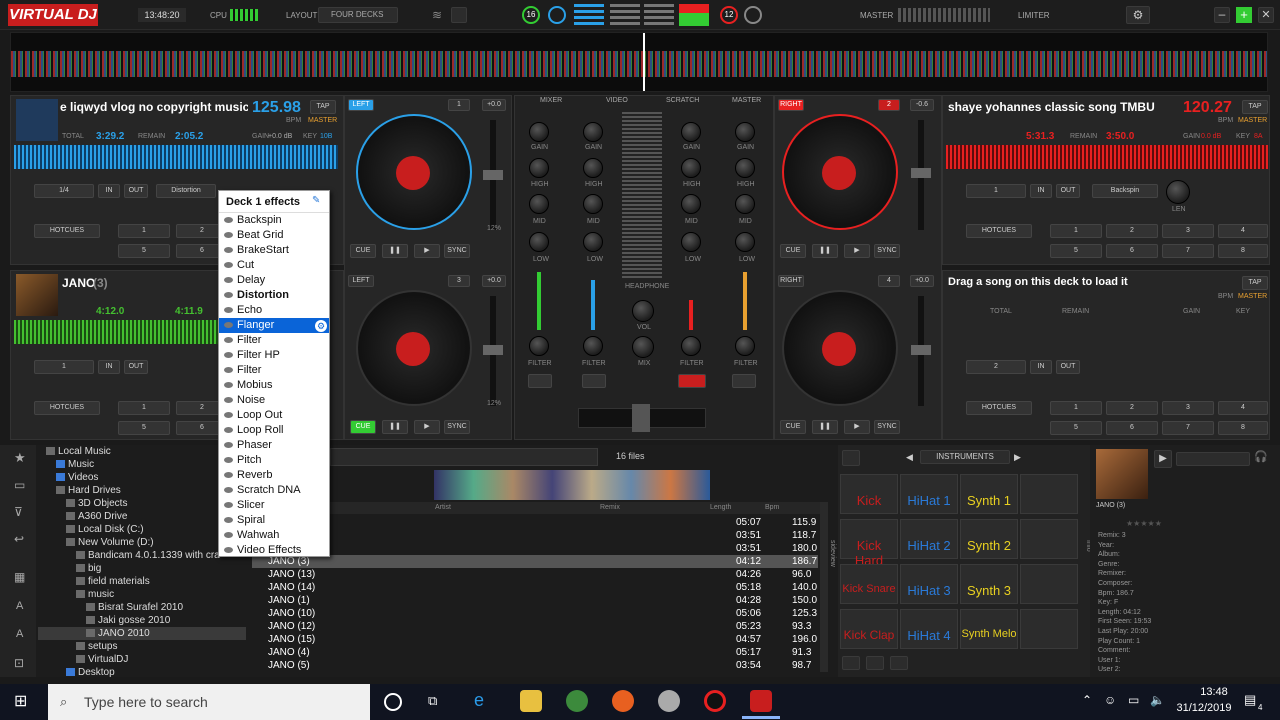 Image resolution: width=1280 pixels, height=720 pixels. Describe the element at coordinates (551, 100) in the screenshot. I see `tab-mixer: MIXER` at that location.